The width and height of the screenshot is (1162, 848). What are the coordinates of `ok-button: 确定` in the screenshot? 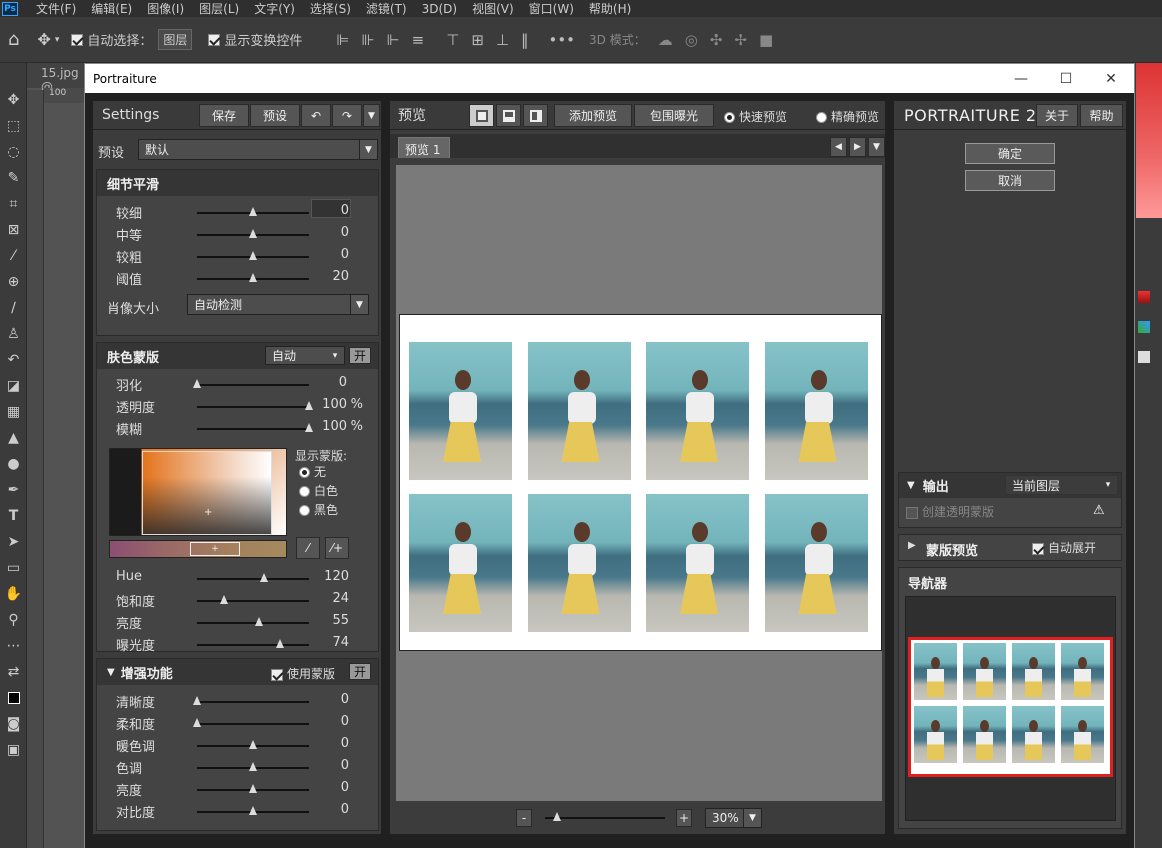 It's located at (1010, 153).